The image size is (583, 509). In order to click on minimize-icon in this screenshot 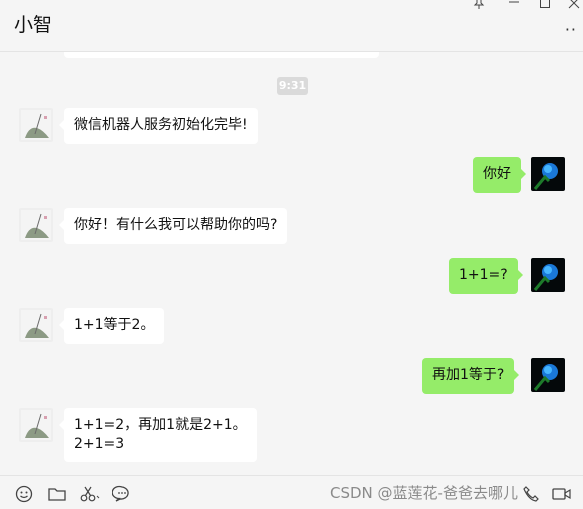, I will do `click(514, 6)`.